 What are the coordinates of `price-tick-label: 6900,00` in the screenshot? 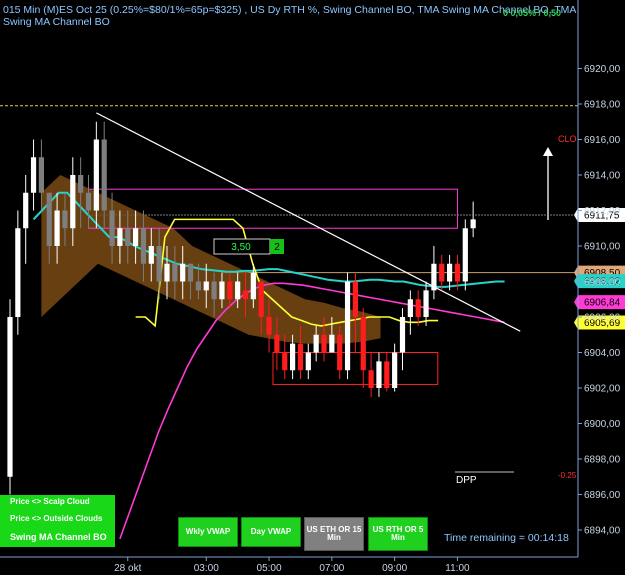 It's located at (602, 424).